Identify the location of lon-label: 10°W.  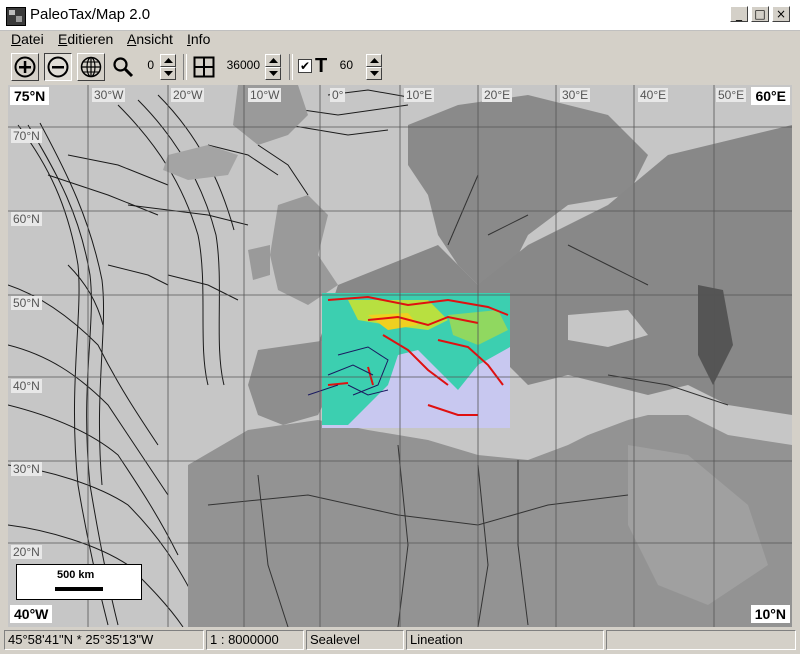
(265, 95).